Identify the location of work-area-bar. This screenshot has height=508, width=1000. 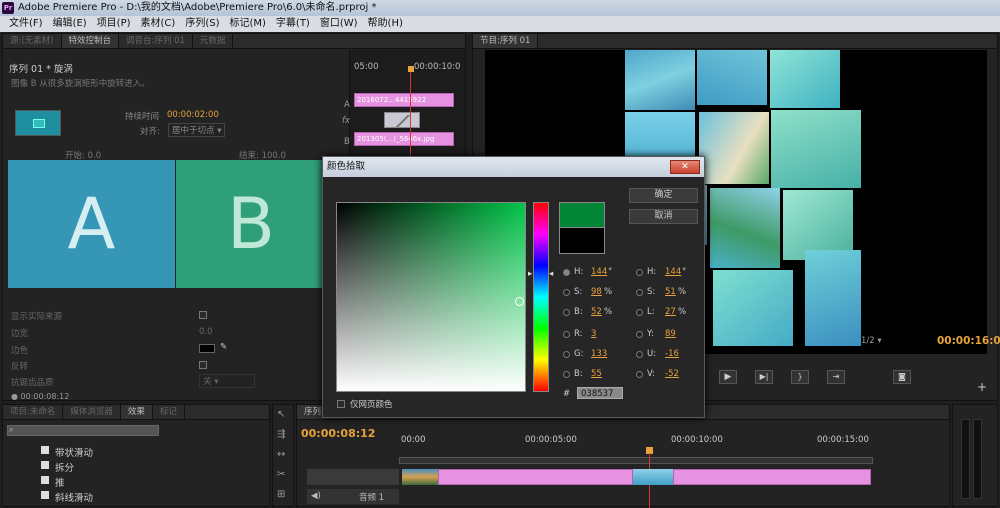
(636, 460).